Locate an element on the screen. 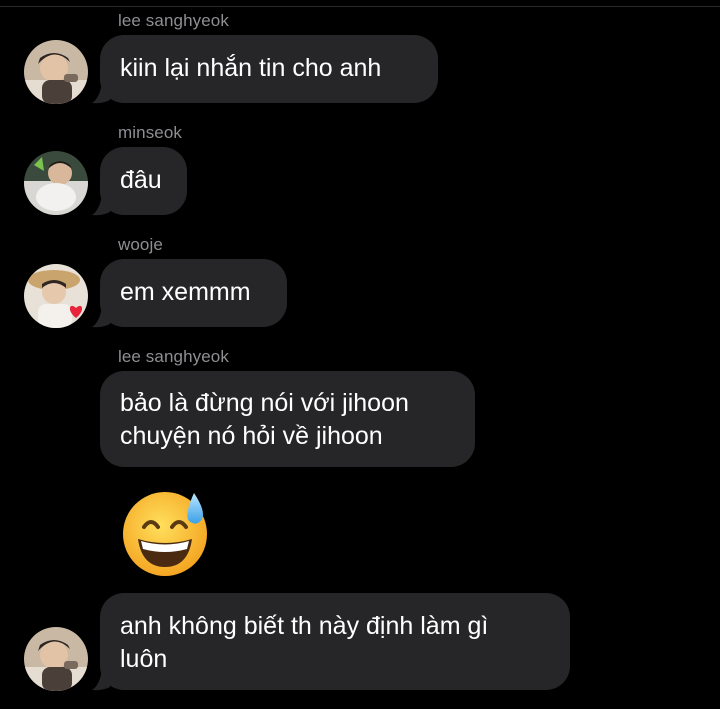 This screenshot has width=720, height=709. message-text-line: anh không biết th này định làm gì is located at coordinates (304, 626).